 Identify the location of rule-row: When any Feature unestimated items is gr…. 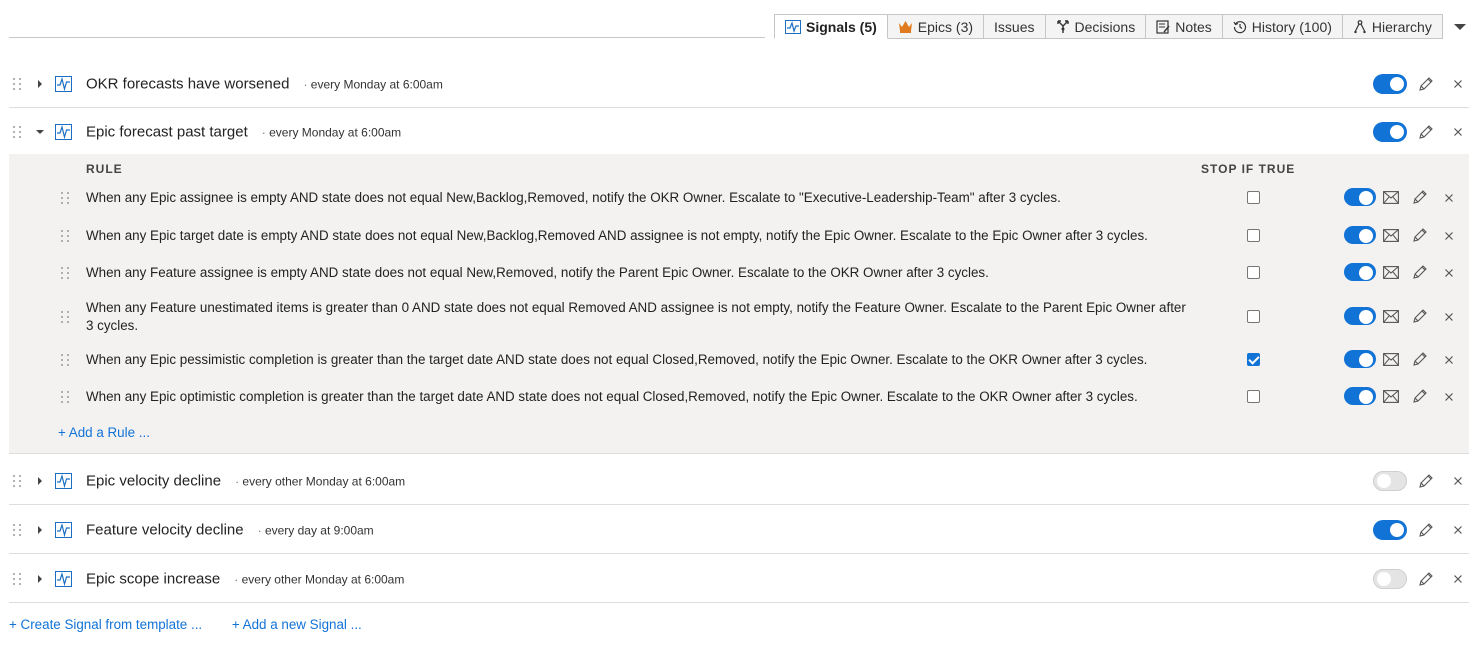
(739, 318).